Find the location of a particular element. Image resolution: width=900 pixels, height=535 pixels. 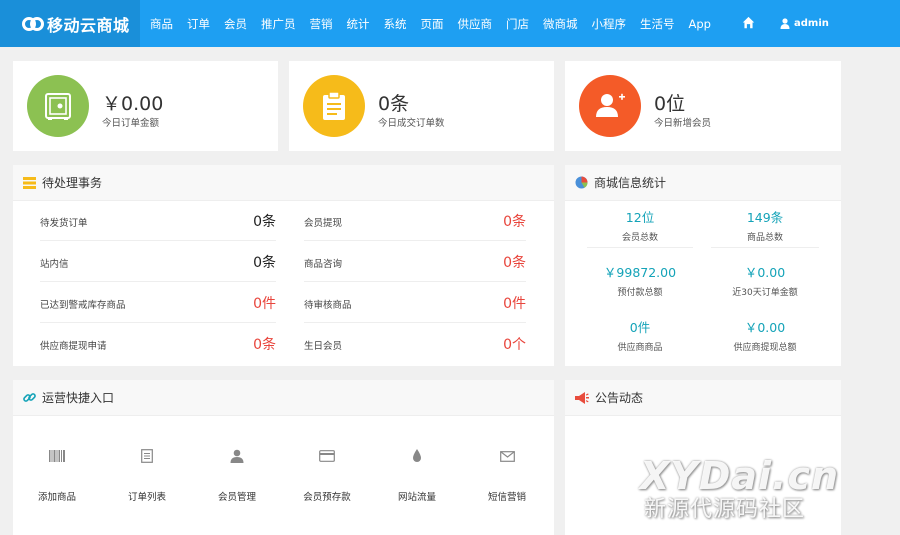

todo-label: 商品咨询 is located at coordinates (323, 264).